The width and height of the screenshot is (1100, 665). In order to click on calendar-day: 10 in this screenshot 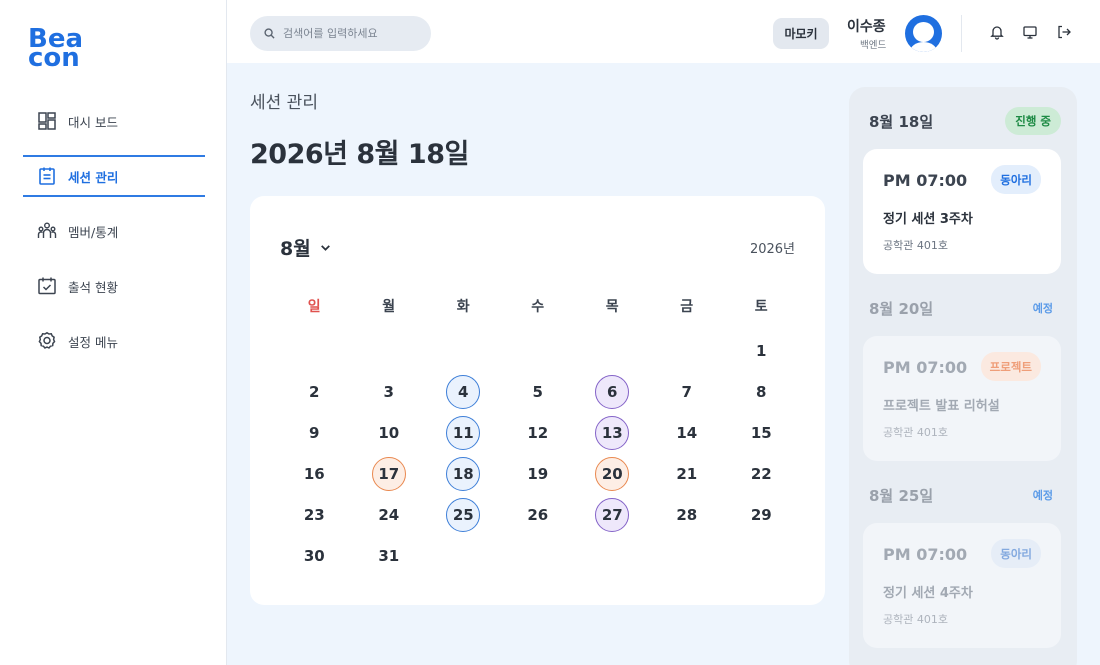, I will do `click(389, 432)`.